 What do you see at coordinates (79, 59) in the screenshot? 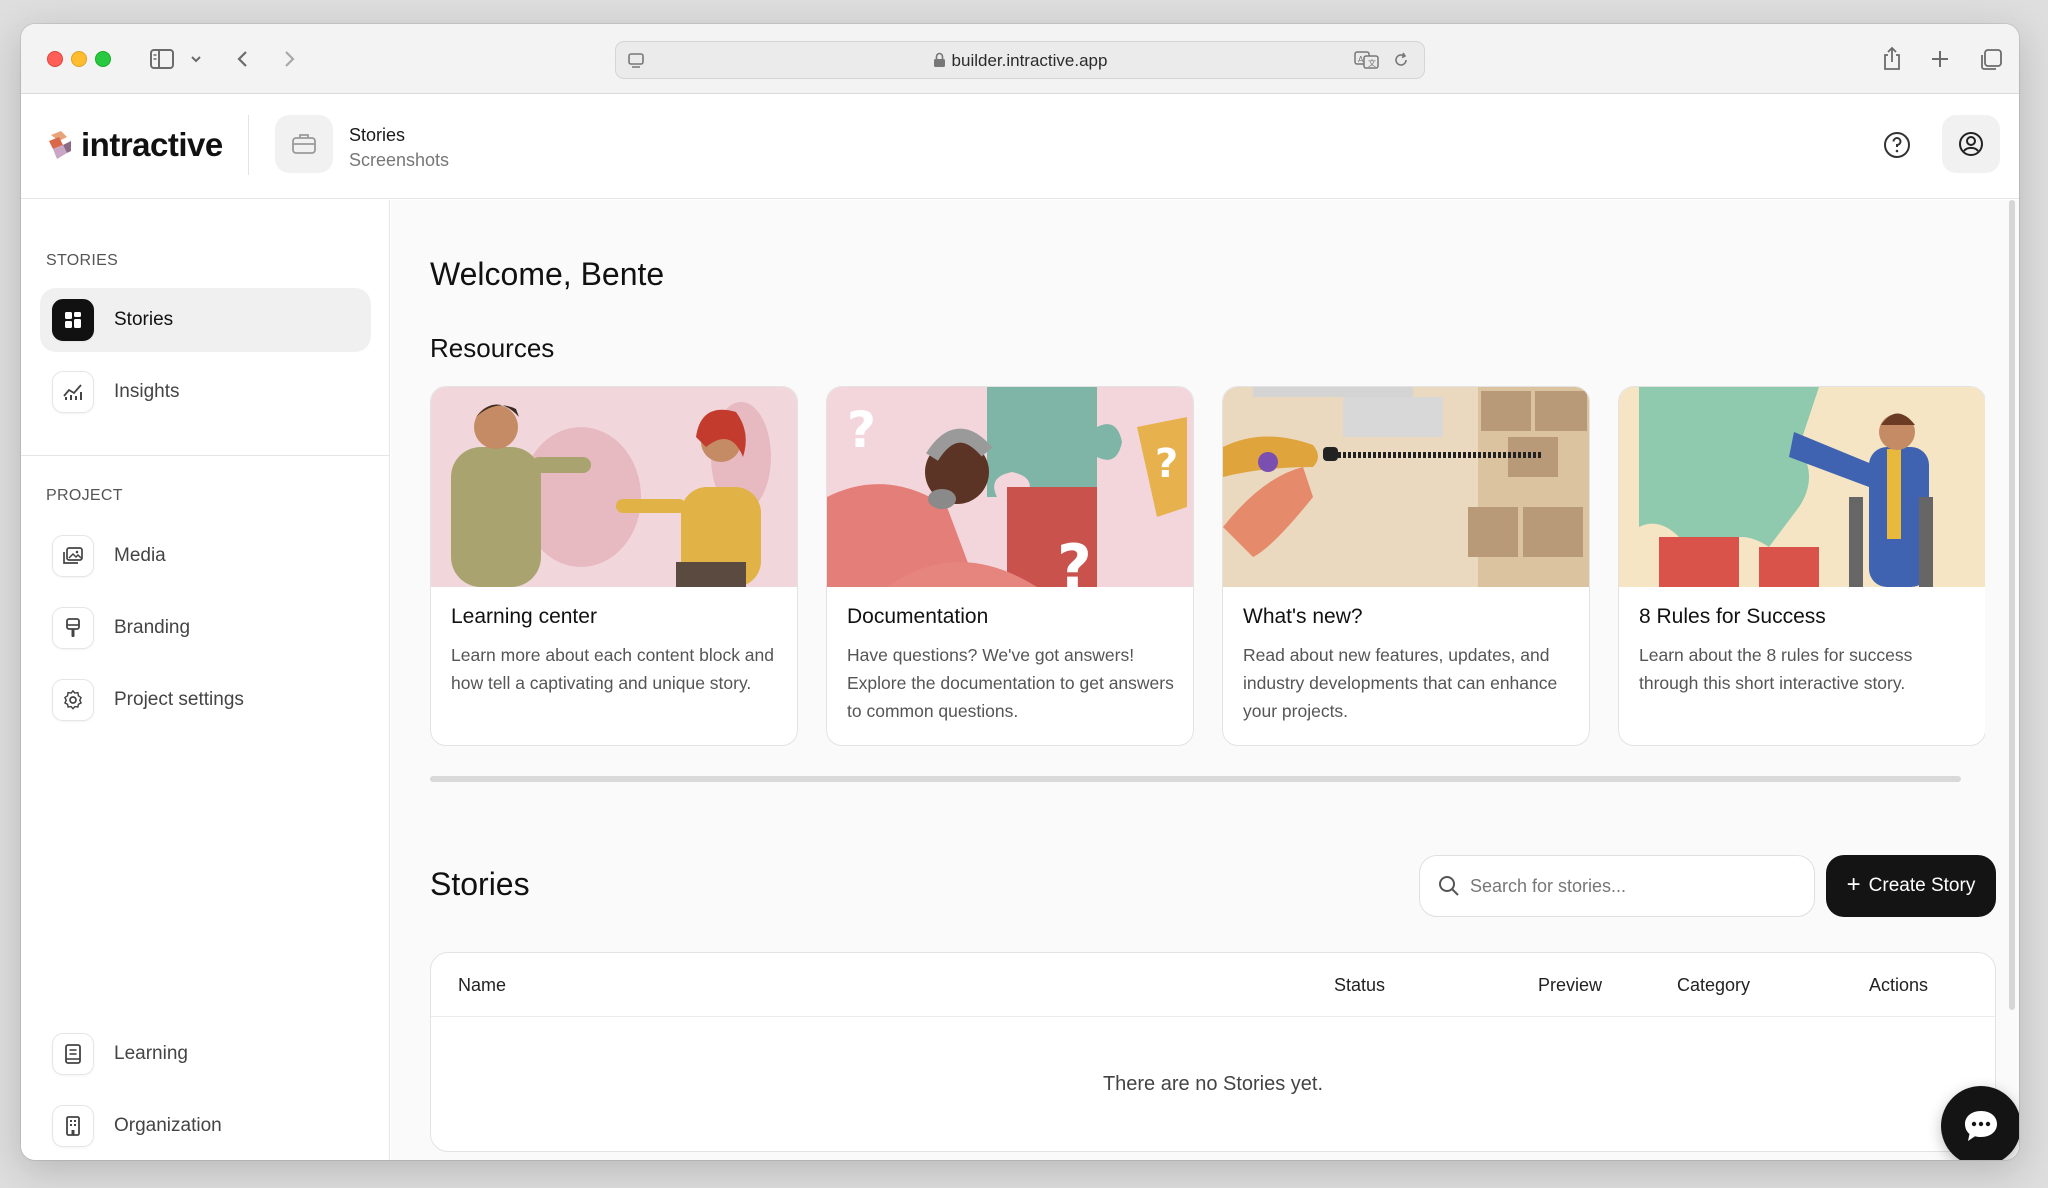
I see `minimize-window-button` at bounding box center [79, 59].